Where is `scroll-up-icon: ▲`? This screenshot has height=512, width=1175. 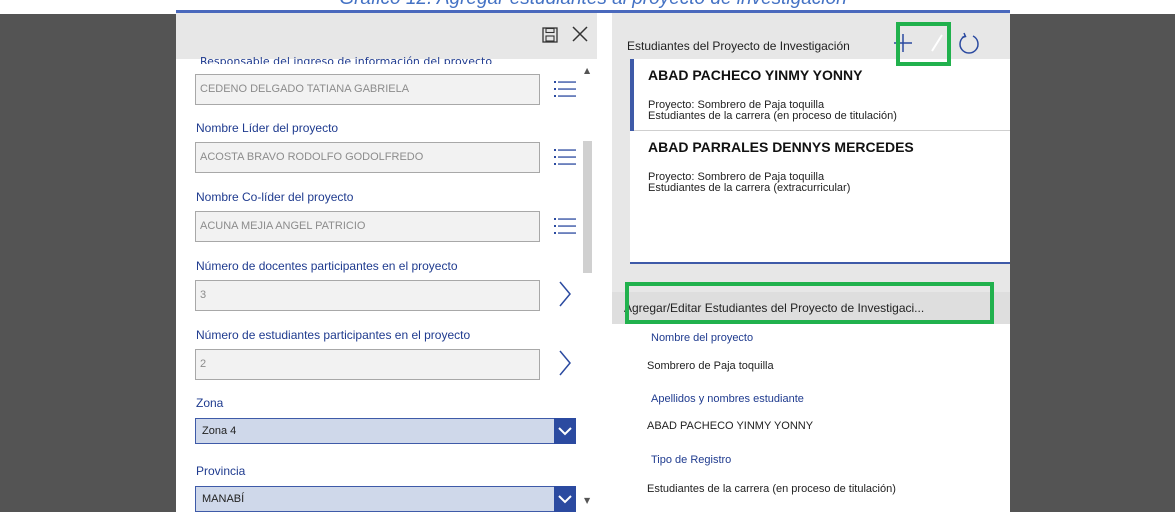
scroll-up-icon: ▲ is located at coordinates (587, 70).